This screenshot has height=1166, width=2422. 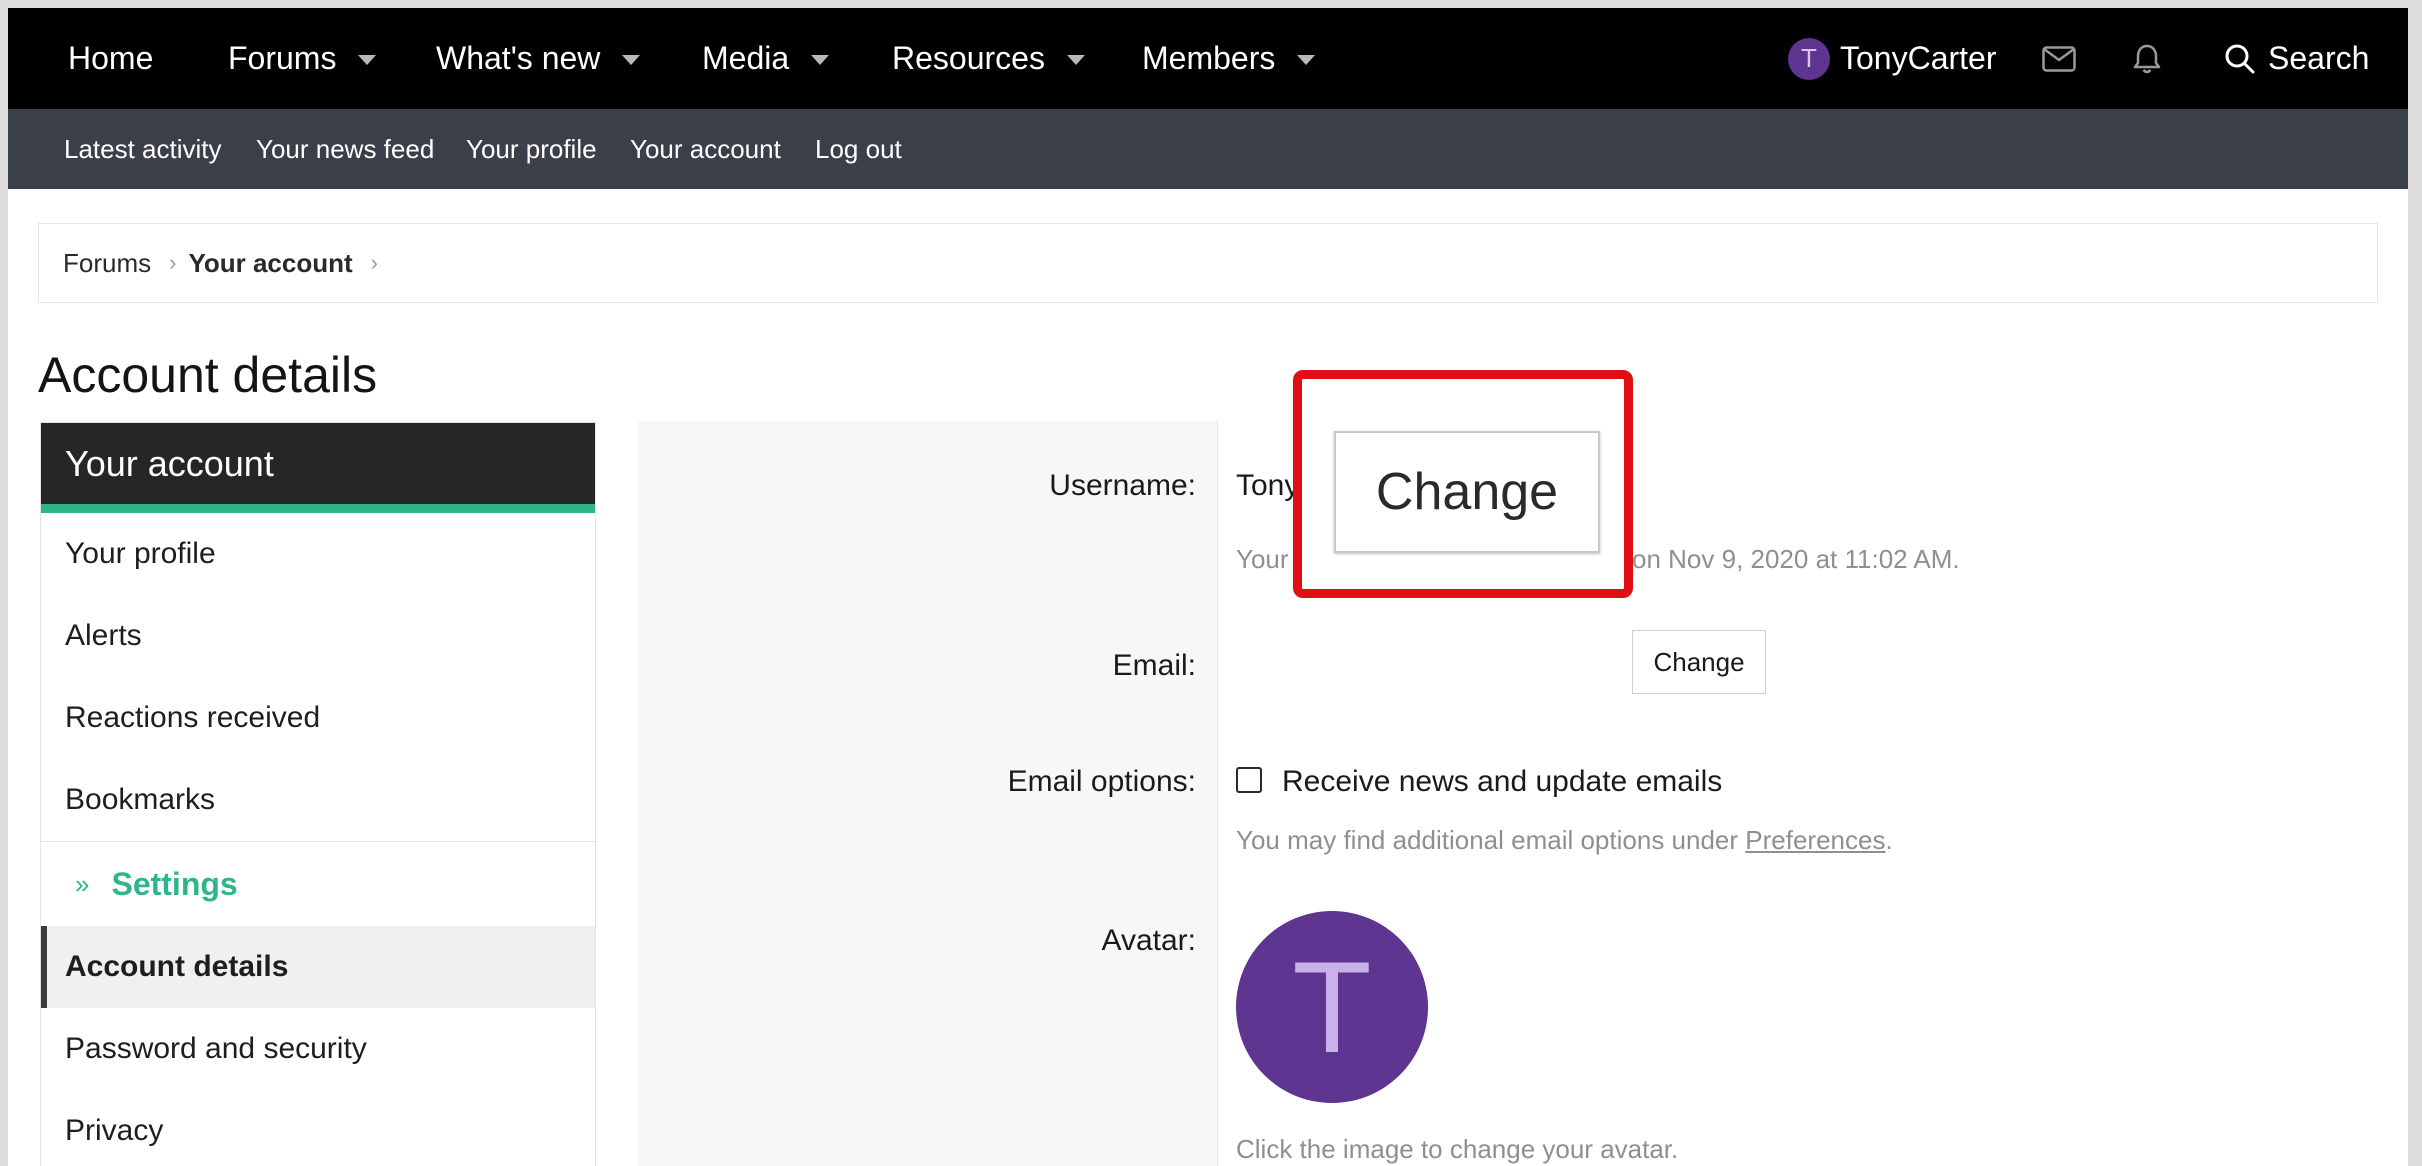 I want to click on nav-whats-new: What's new, so click(x=538, y=58).